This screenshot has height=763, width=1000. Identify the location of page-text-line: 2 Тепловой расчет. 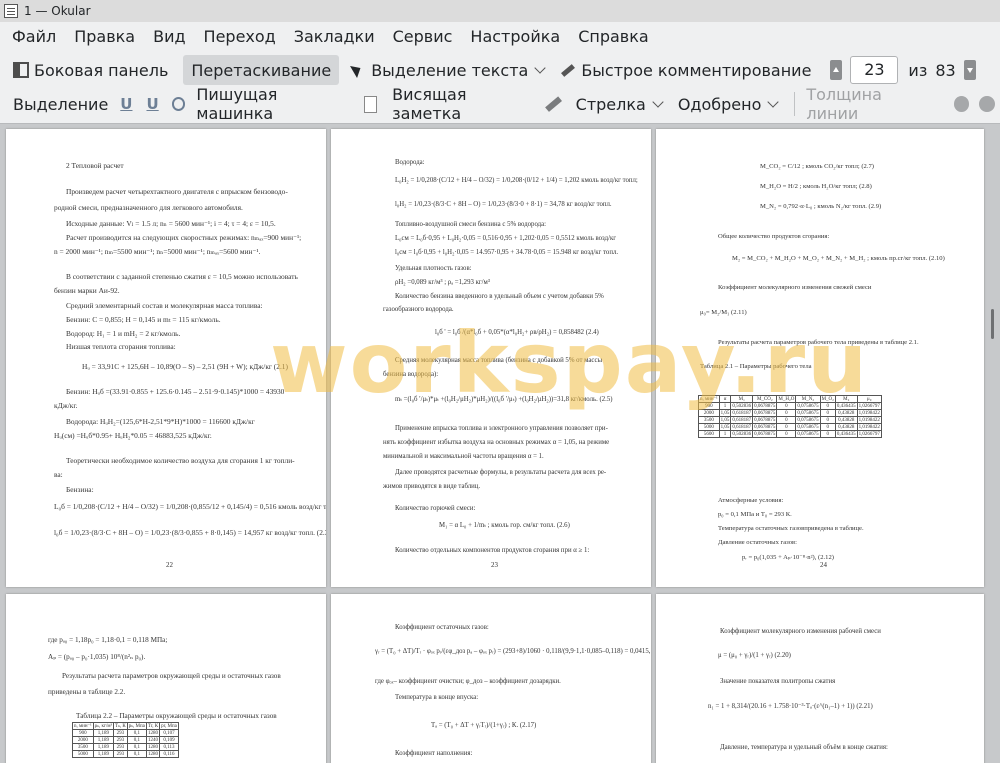
(95, 165).